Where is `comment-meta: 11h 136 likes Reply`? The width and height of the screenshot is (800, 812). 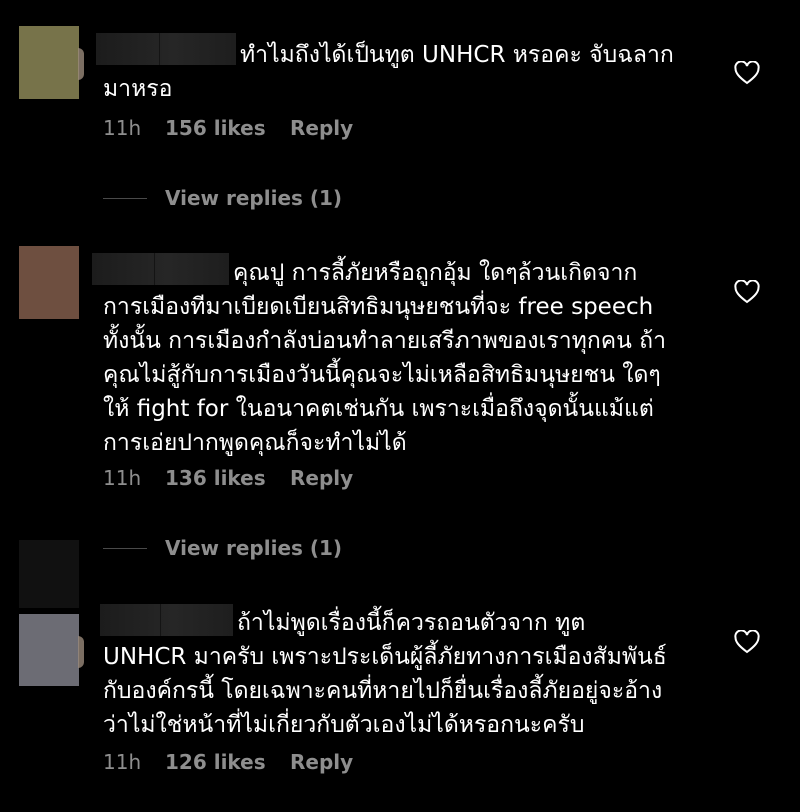 comment-meta: 11h 136 likes Reply is located at coordinates (228, 478).